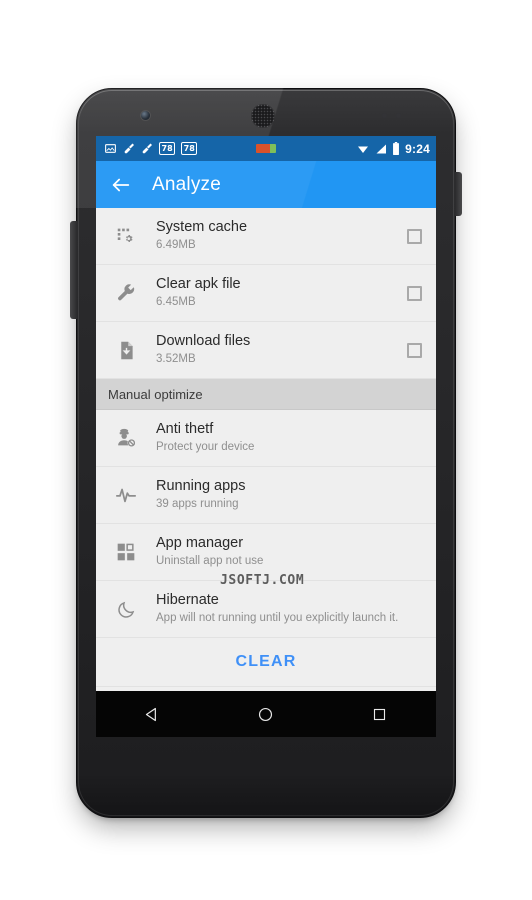 This screenshot has width=532, height=900. Describe the element at coordinates (263, 116) in the screenshot. I see `earpiece-speaker-icon` at that location.